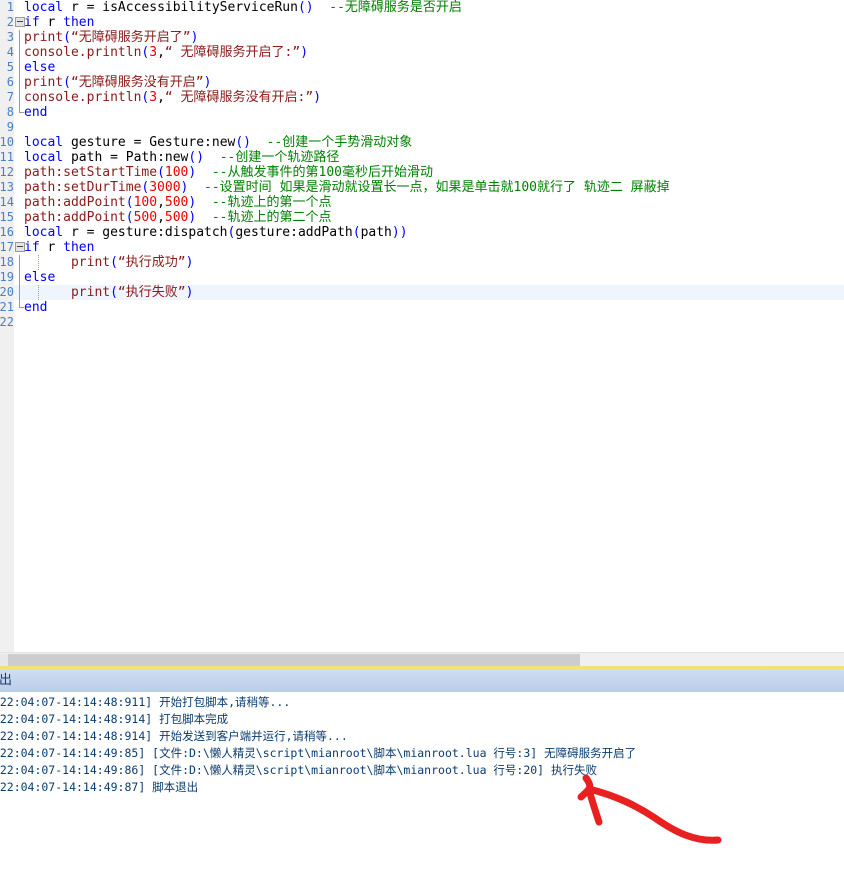 The image size is (844, 886). I want to click on code-line: 5 else, so click(422, 67).